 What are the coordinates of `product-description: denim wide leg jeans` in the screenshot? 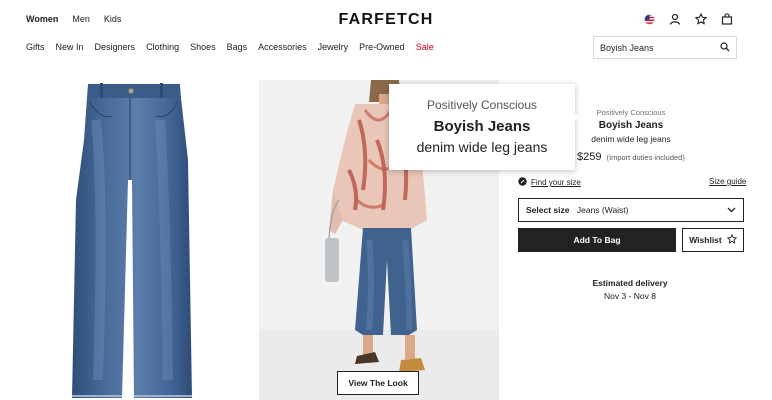 It's located at (631, 139).